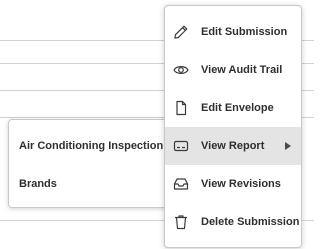  Describe the element at coordinates (181, 32) in the screenshot. I see `pencil-icon` at that location.